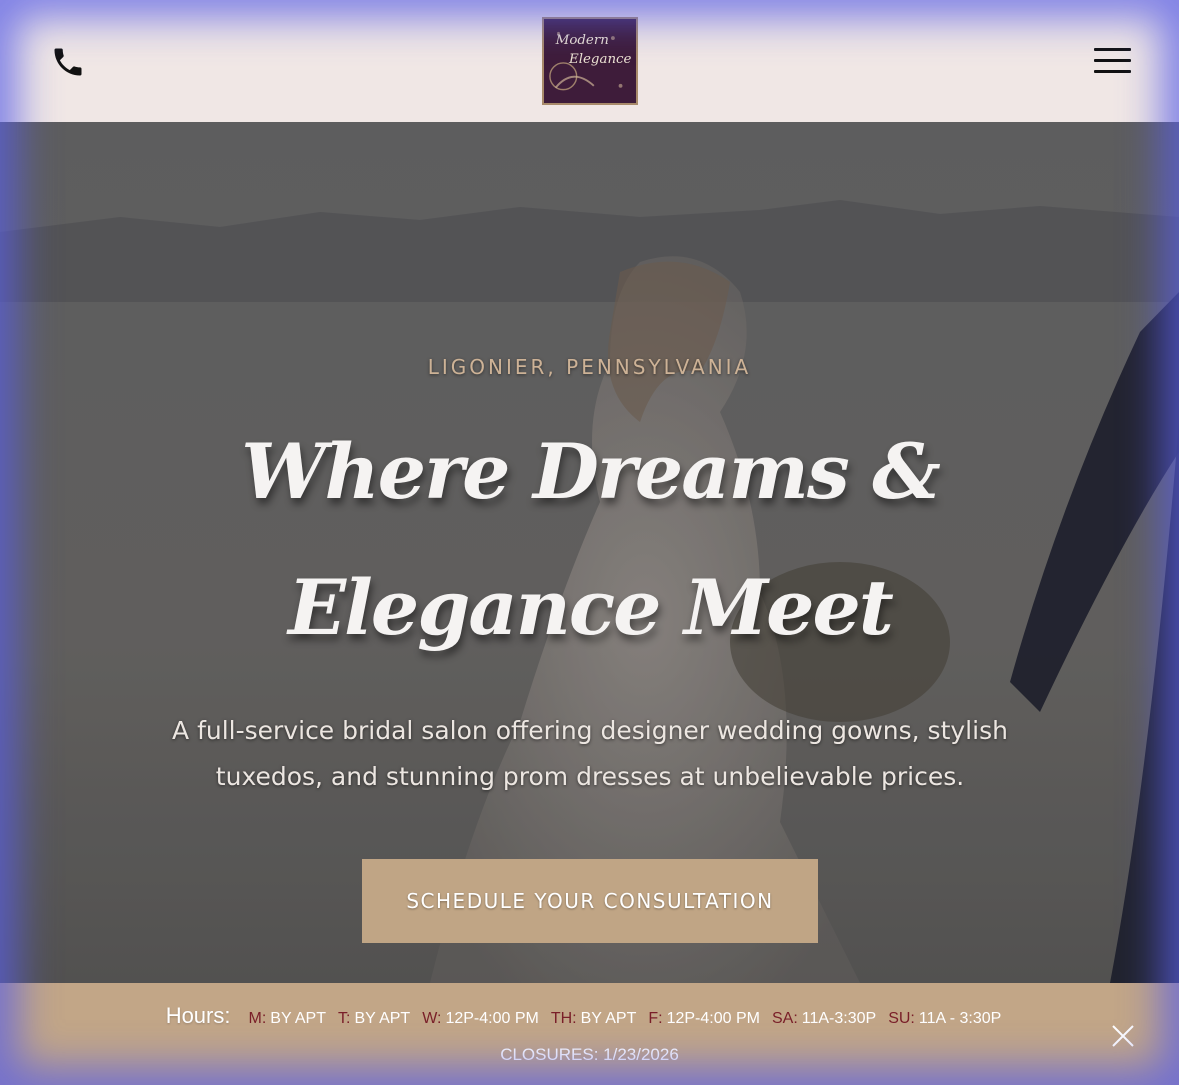 The image size is (1179, 1085). What do you see at coordinates (591, 539) in the screenshot?
I see `hero-headline: Where Dreams & Elegance Meet` at bounding box center [591, 539].